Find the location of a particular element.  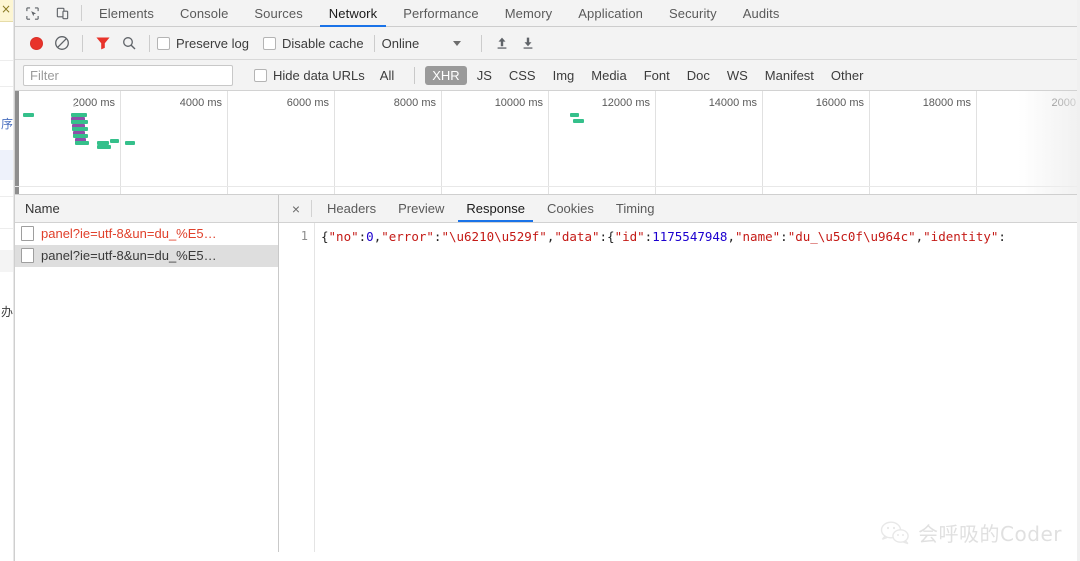

tab-memory: Memory is located at coordinates (529, 13).